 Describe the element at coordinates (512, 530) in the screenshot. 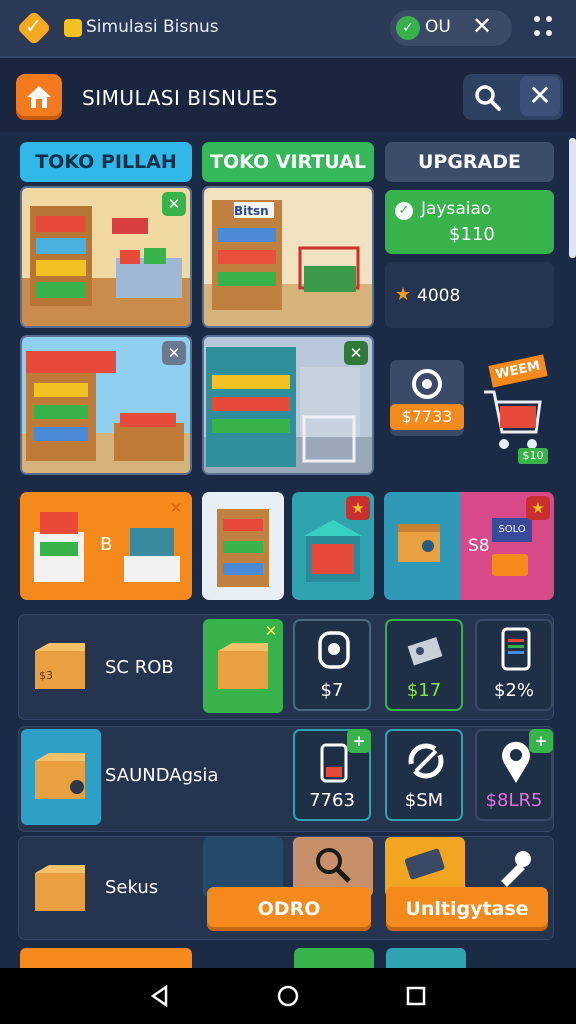

I see `category-tag: SOLO` at that location.